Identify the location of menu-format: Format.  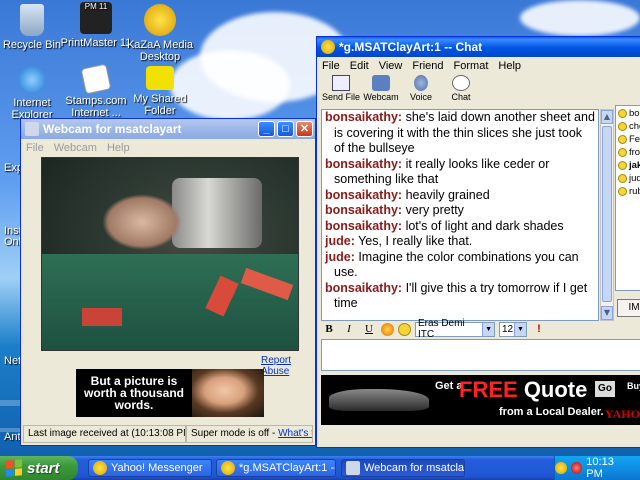
(471, 66).